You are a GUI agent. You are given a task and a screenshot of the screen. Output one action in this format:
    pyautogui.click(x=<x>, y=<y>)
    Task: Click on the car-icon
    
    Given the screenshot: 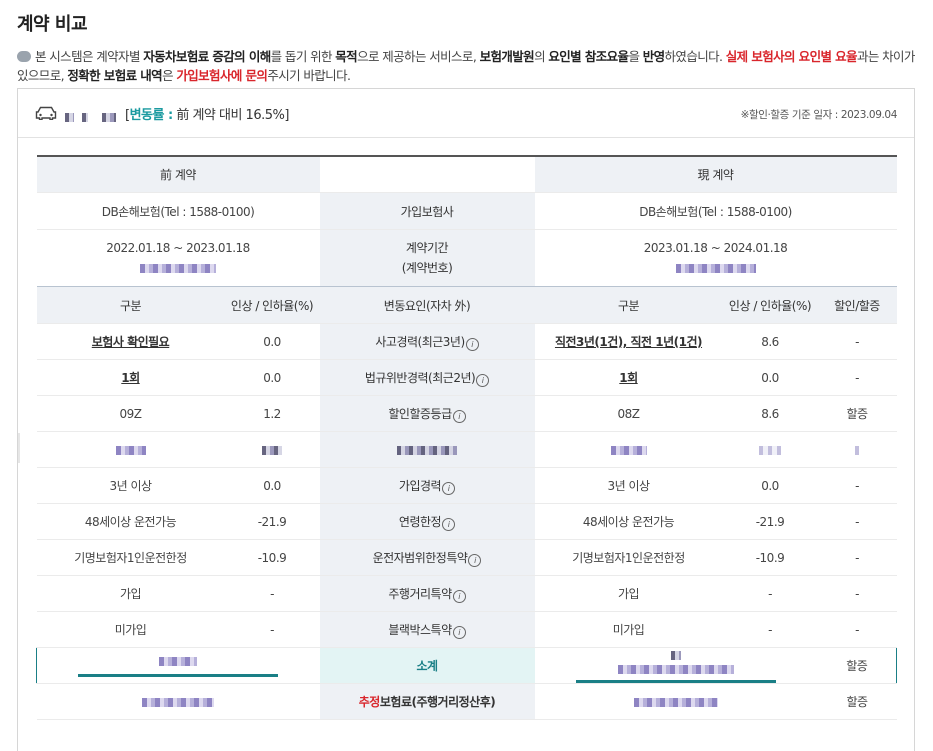 What is the action you would take?
    pyautogui.click(x=46, y=113)
    